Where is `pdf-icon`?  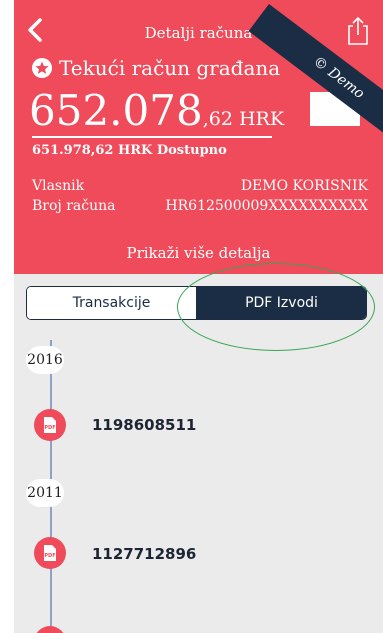
pdf-icon is located at coordinates (50, 629).